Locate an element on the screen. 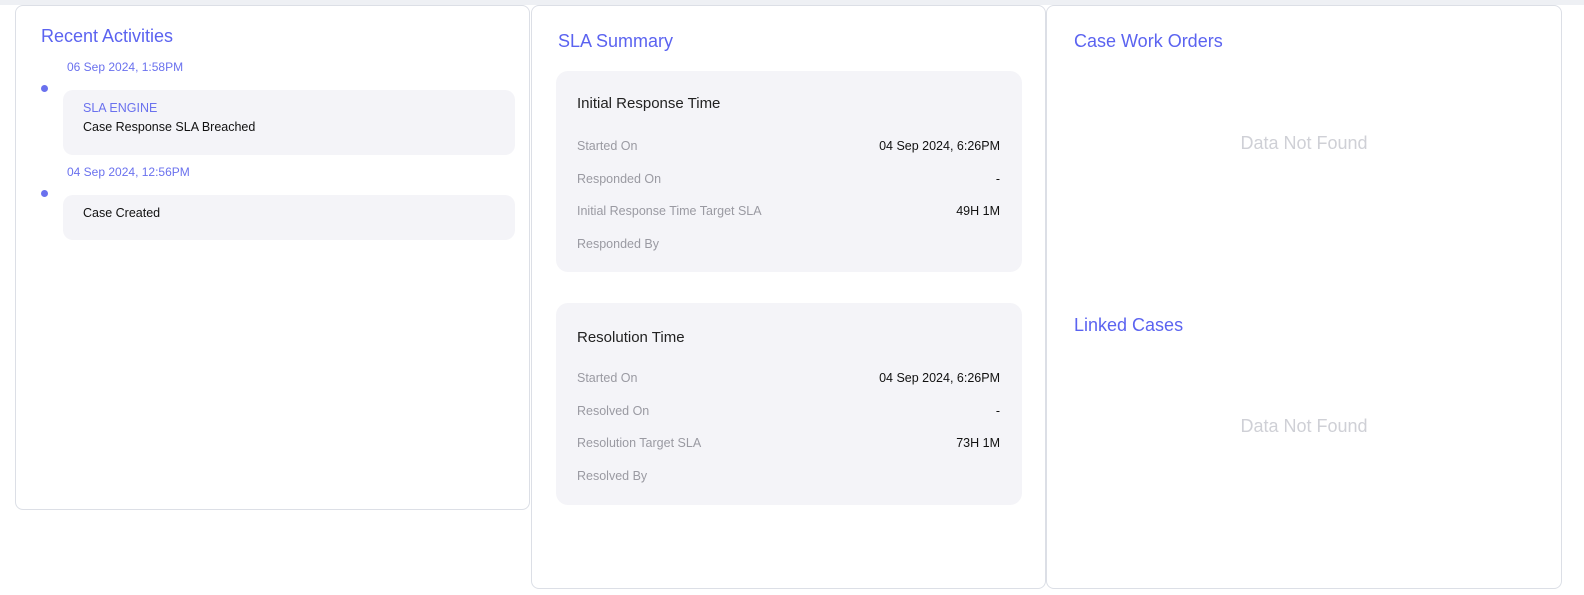  sla-label: Resolution Target SLA is located at coordinates (639, 443).